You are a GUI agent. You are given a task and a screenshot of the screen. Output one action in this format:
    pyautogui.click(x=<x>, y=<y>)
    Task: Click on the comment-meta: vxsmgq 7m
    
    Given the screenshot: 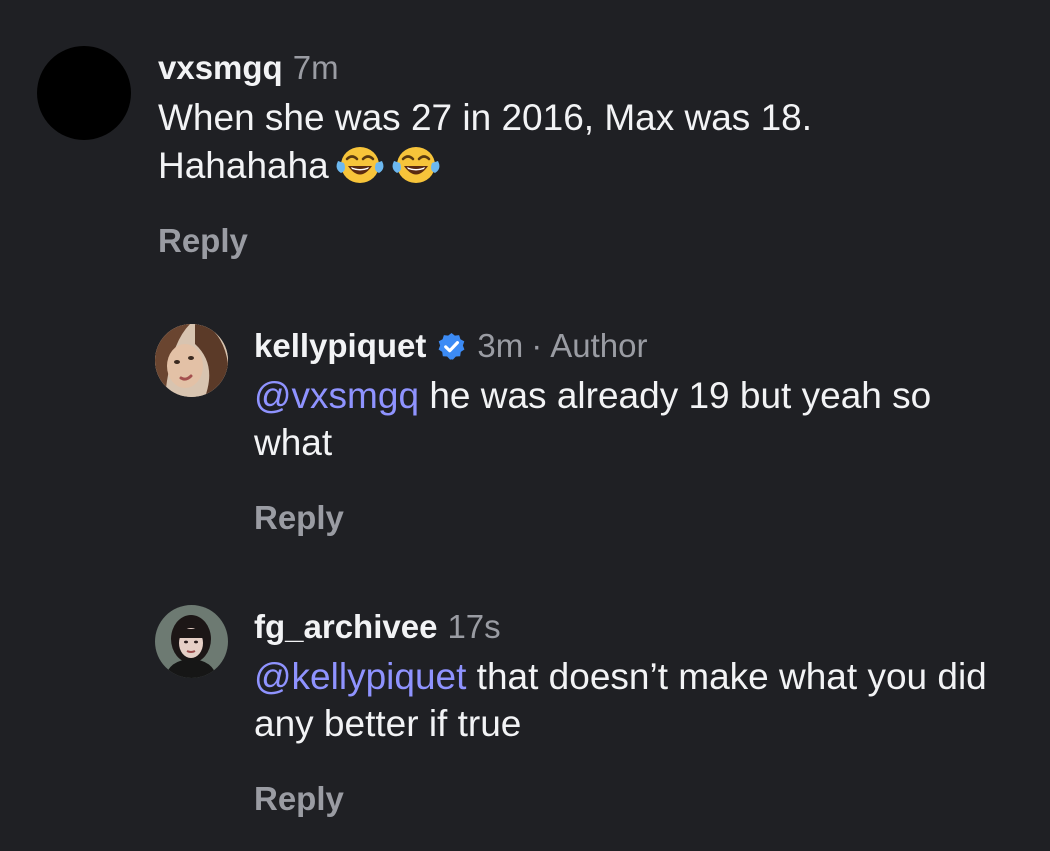 What is the action you would take?
    pyautogui.click(x=558, y=68)
    